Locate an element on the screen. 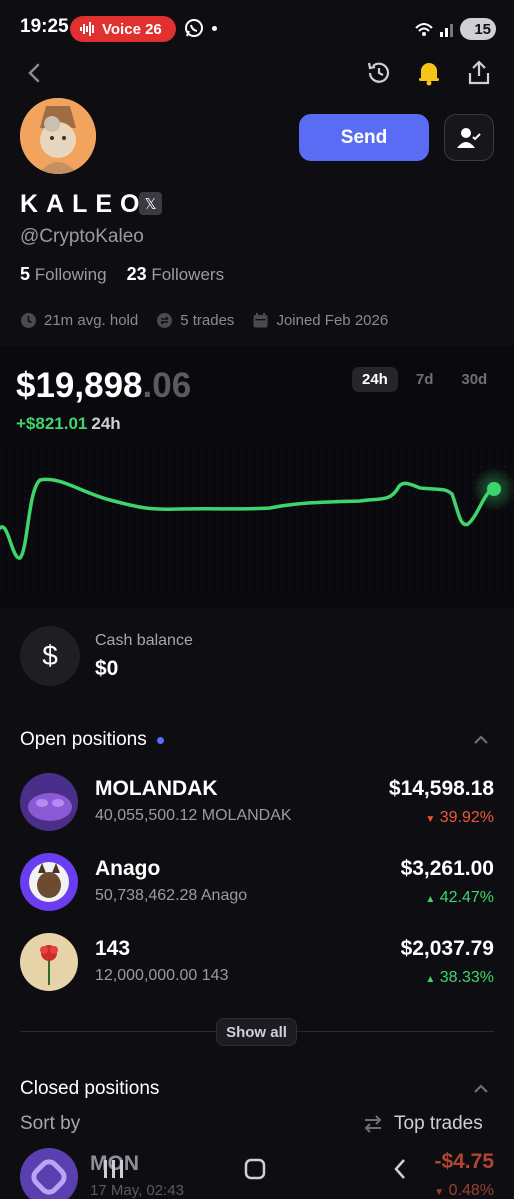 This screenshot has height=1199, width=514. following-count: 5 is located at coordinates (25, 274).